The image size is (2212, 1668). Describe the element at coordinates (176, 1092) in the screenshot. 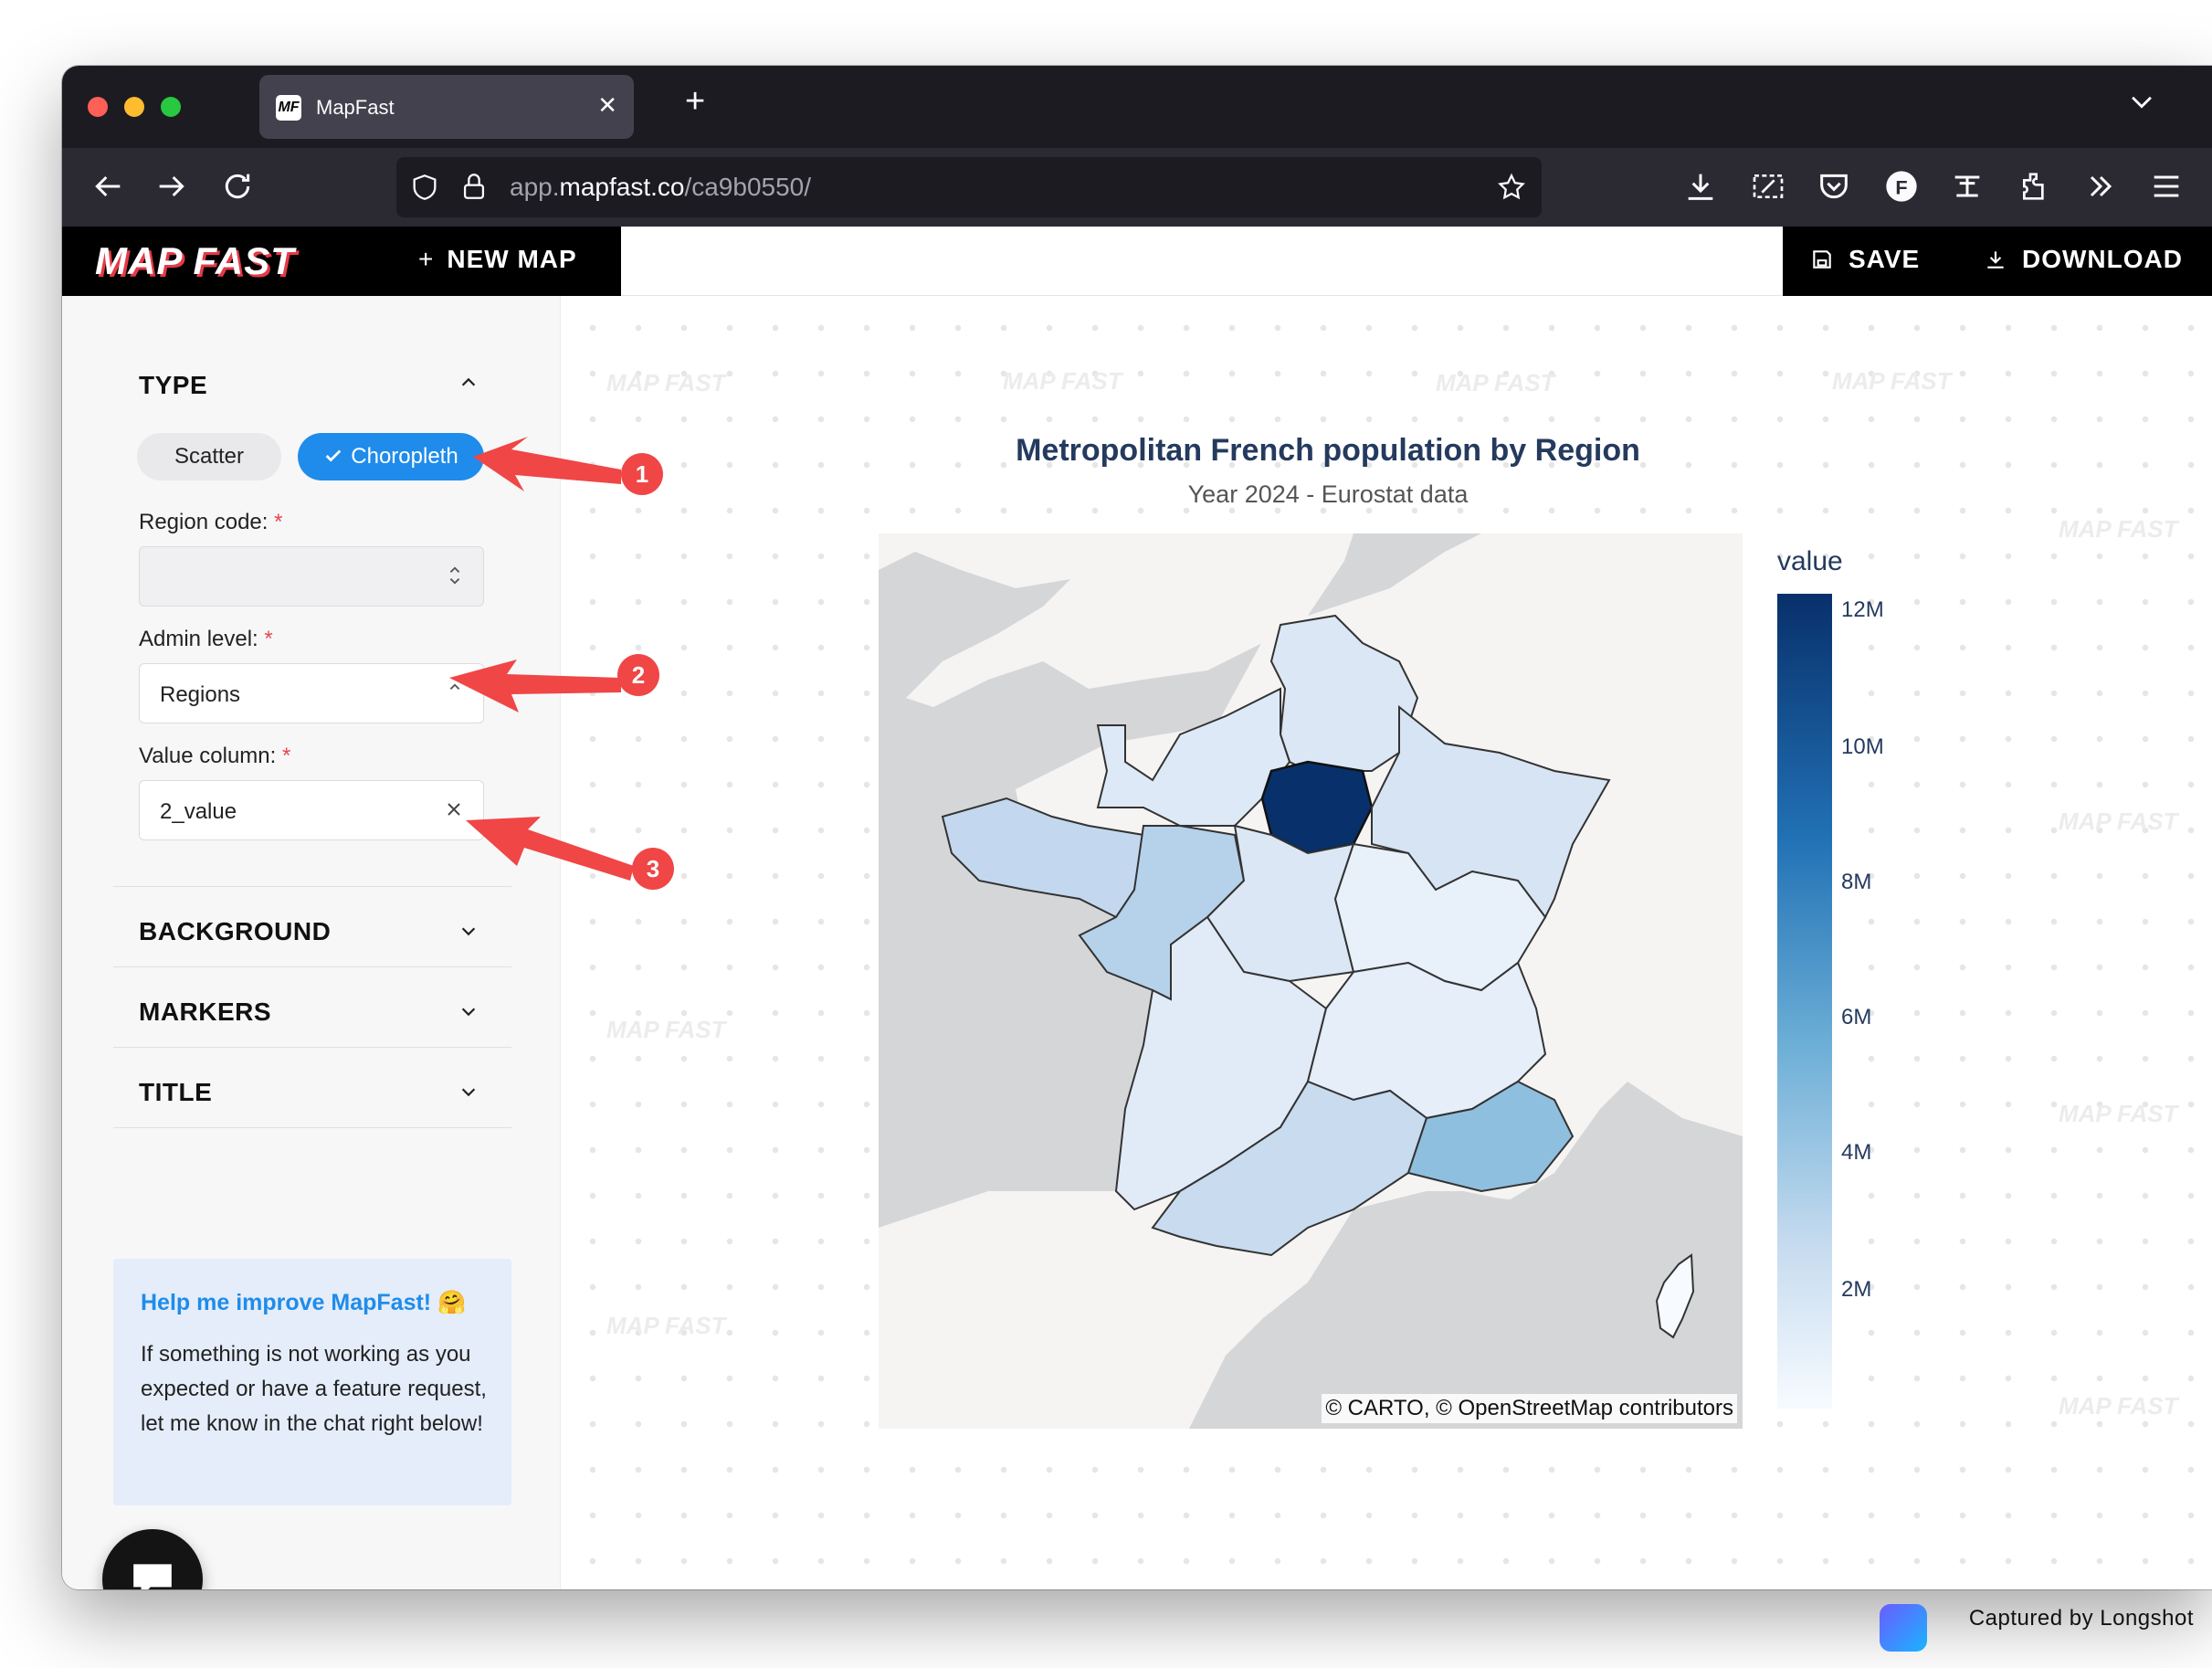

I see `title-section-title: TITLE` at that location.